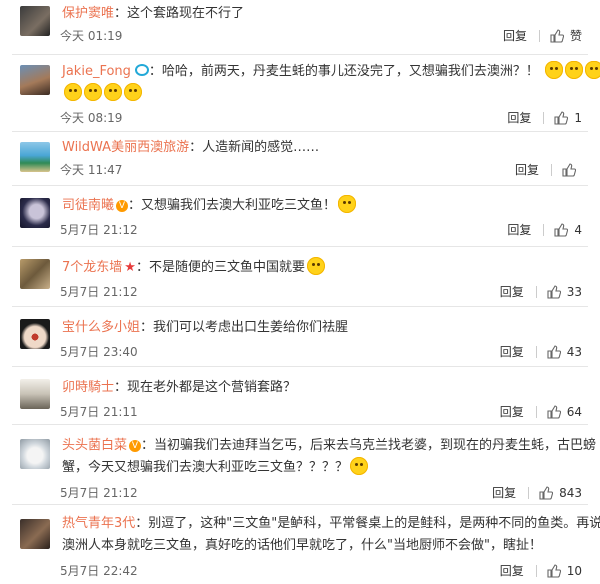 This screenshot has width=600, height=584. Describe the element at coordinates (574, 411) in the screenshot. I see `like-count: 64` at that location.